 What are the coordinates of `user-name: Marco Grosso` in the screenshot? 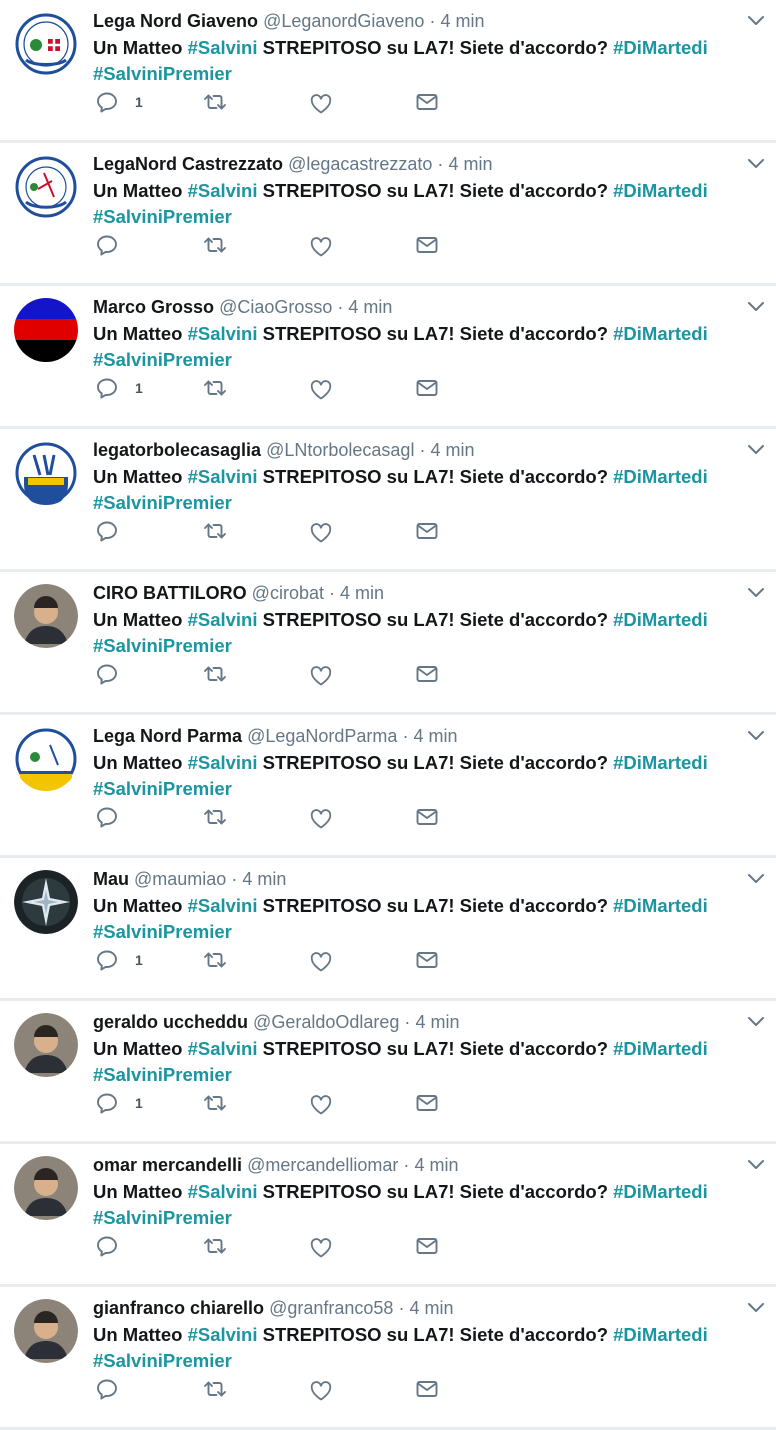 It's located at (153, 307).